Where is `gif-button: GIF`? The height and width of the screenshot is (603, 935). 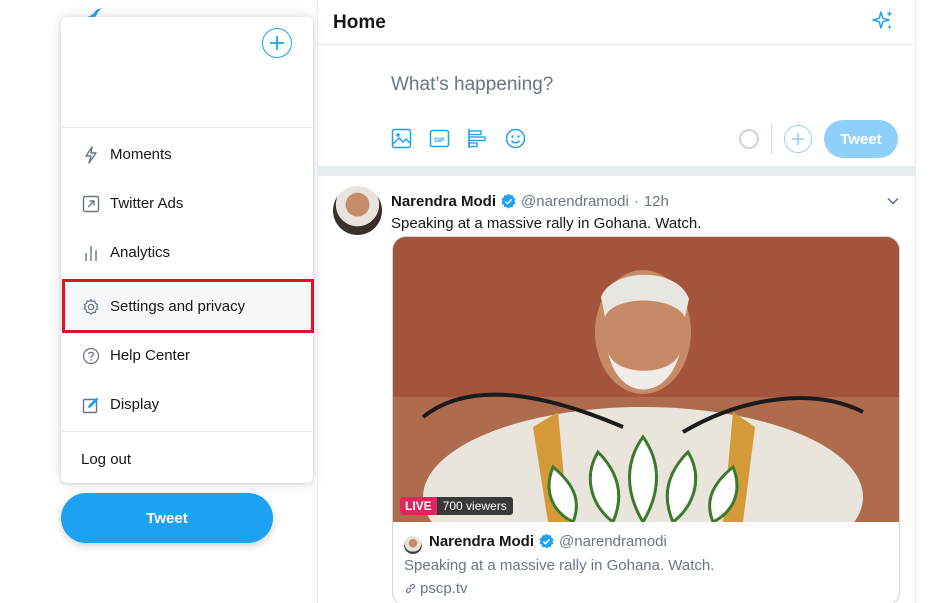 gif-button: GIF is located at coordinates (439, 138).